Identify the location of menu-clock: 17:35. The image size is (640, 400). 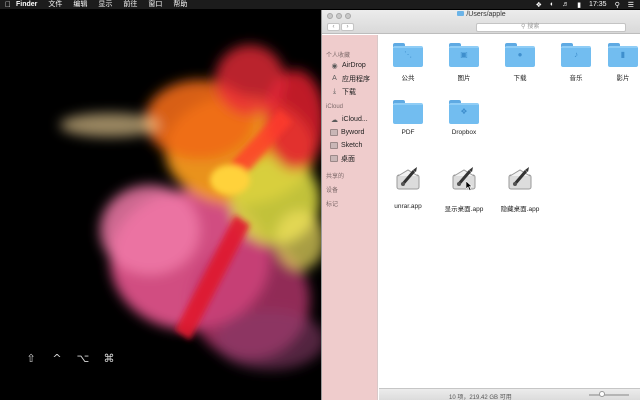
(598, 4).